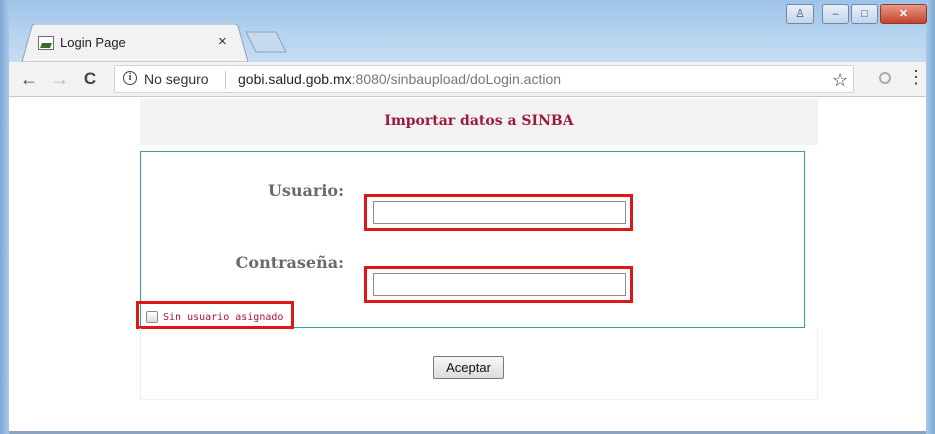 The height and width of the screenshot is (434, 935). Describe the element at coordinates (305, 190) in the screenshot. I see `username-label: Usuario:` at that location.